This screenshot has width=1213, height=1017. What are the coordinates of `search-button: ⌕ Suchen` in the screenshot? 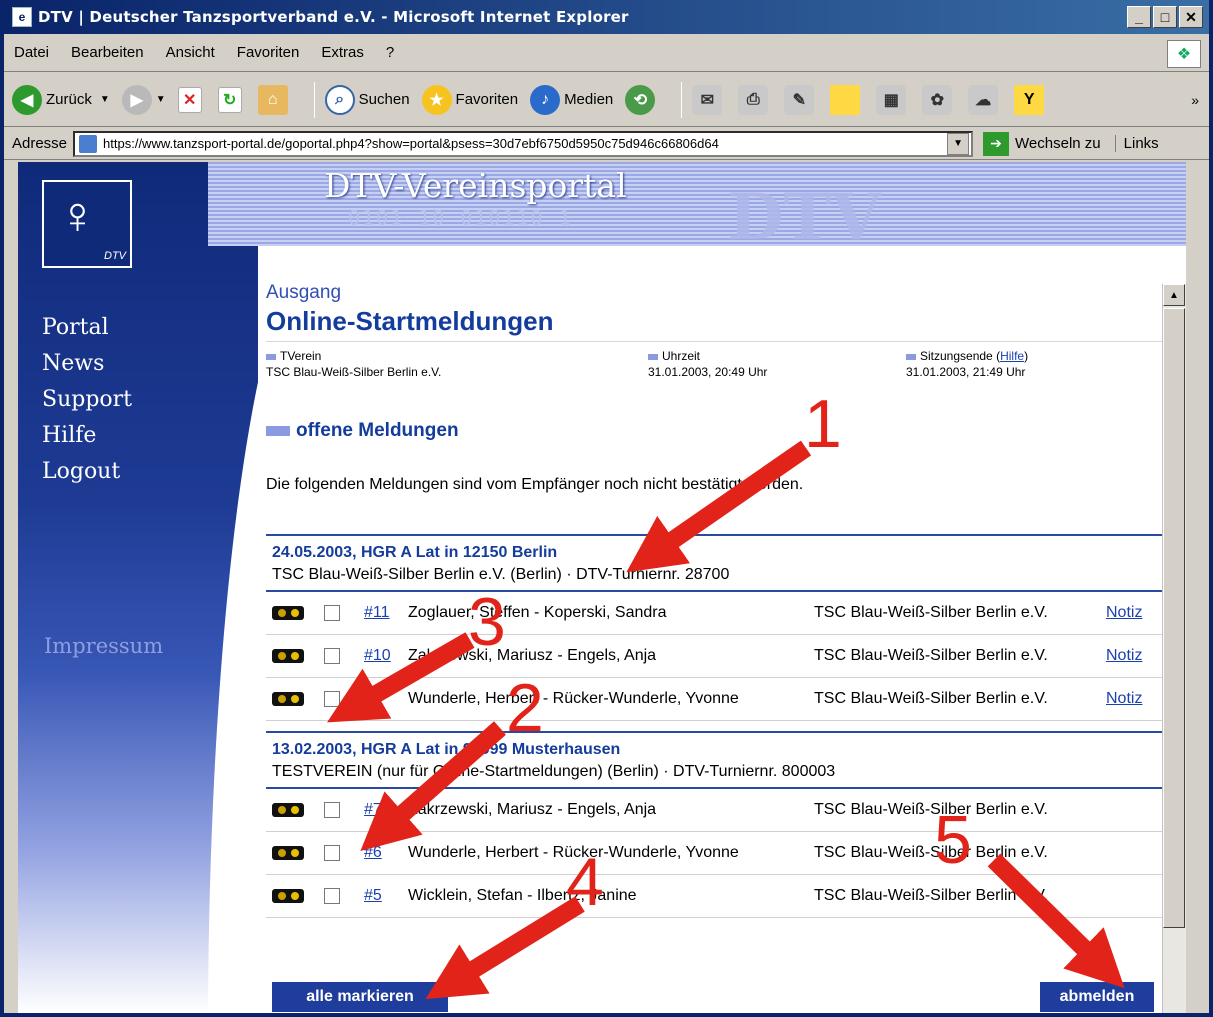 It's located at (367, 99).